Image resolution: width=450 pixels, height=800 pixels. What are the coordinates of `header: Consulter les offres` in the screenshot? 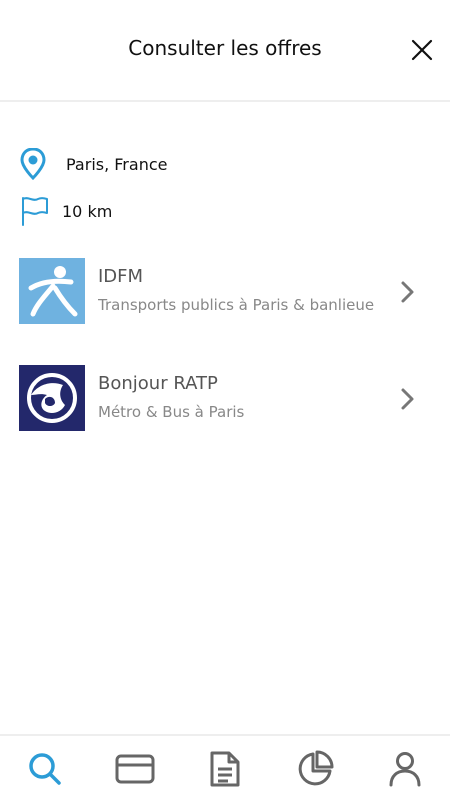 It's located at (225, 51).